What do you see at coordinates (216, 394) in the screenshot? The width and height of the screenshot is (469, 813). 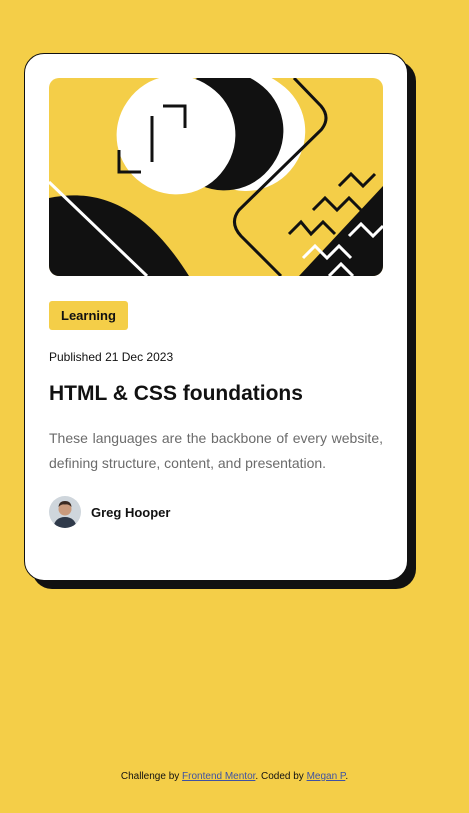 I see `card-title: HTML & CSS foundations` at bounding box center [216, 394].